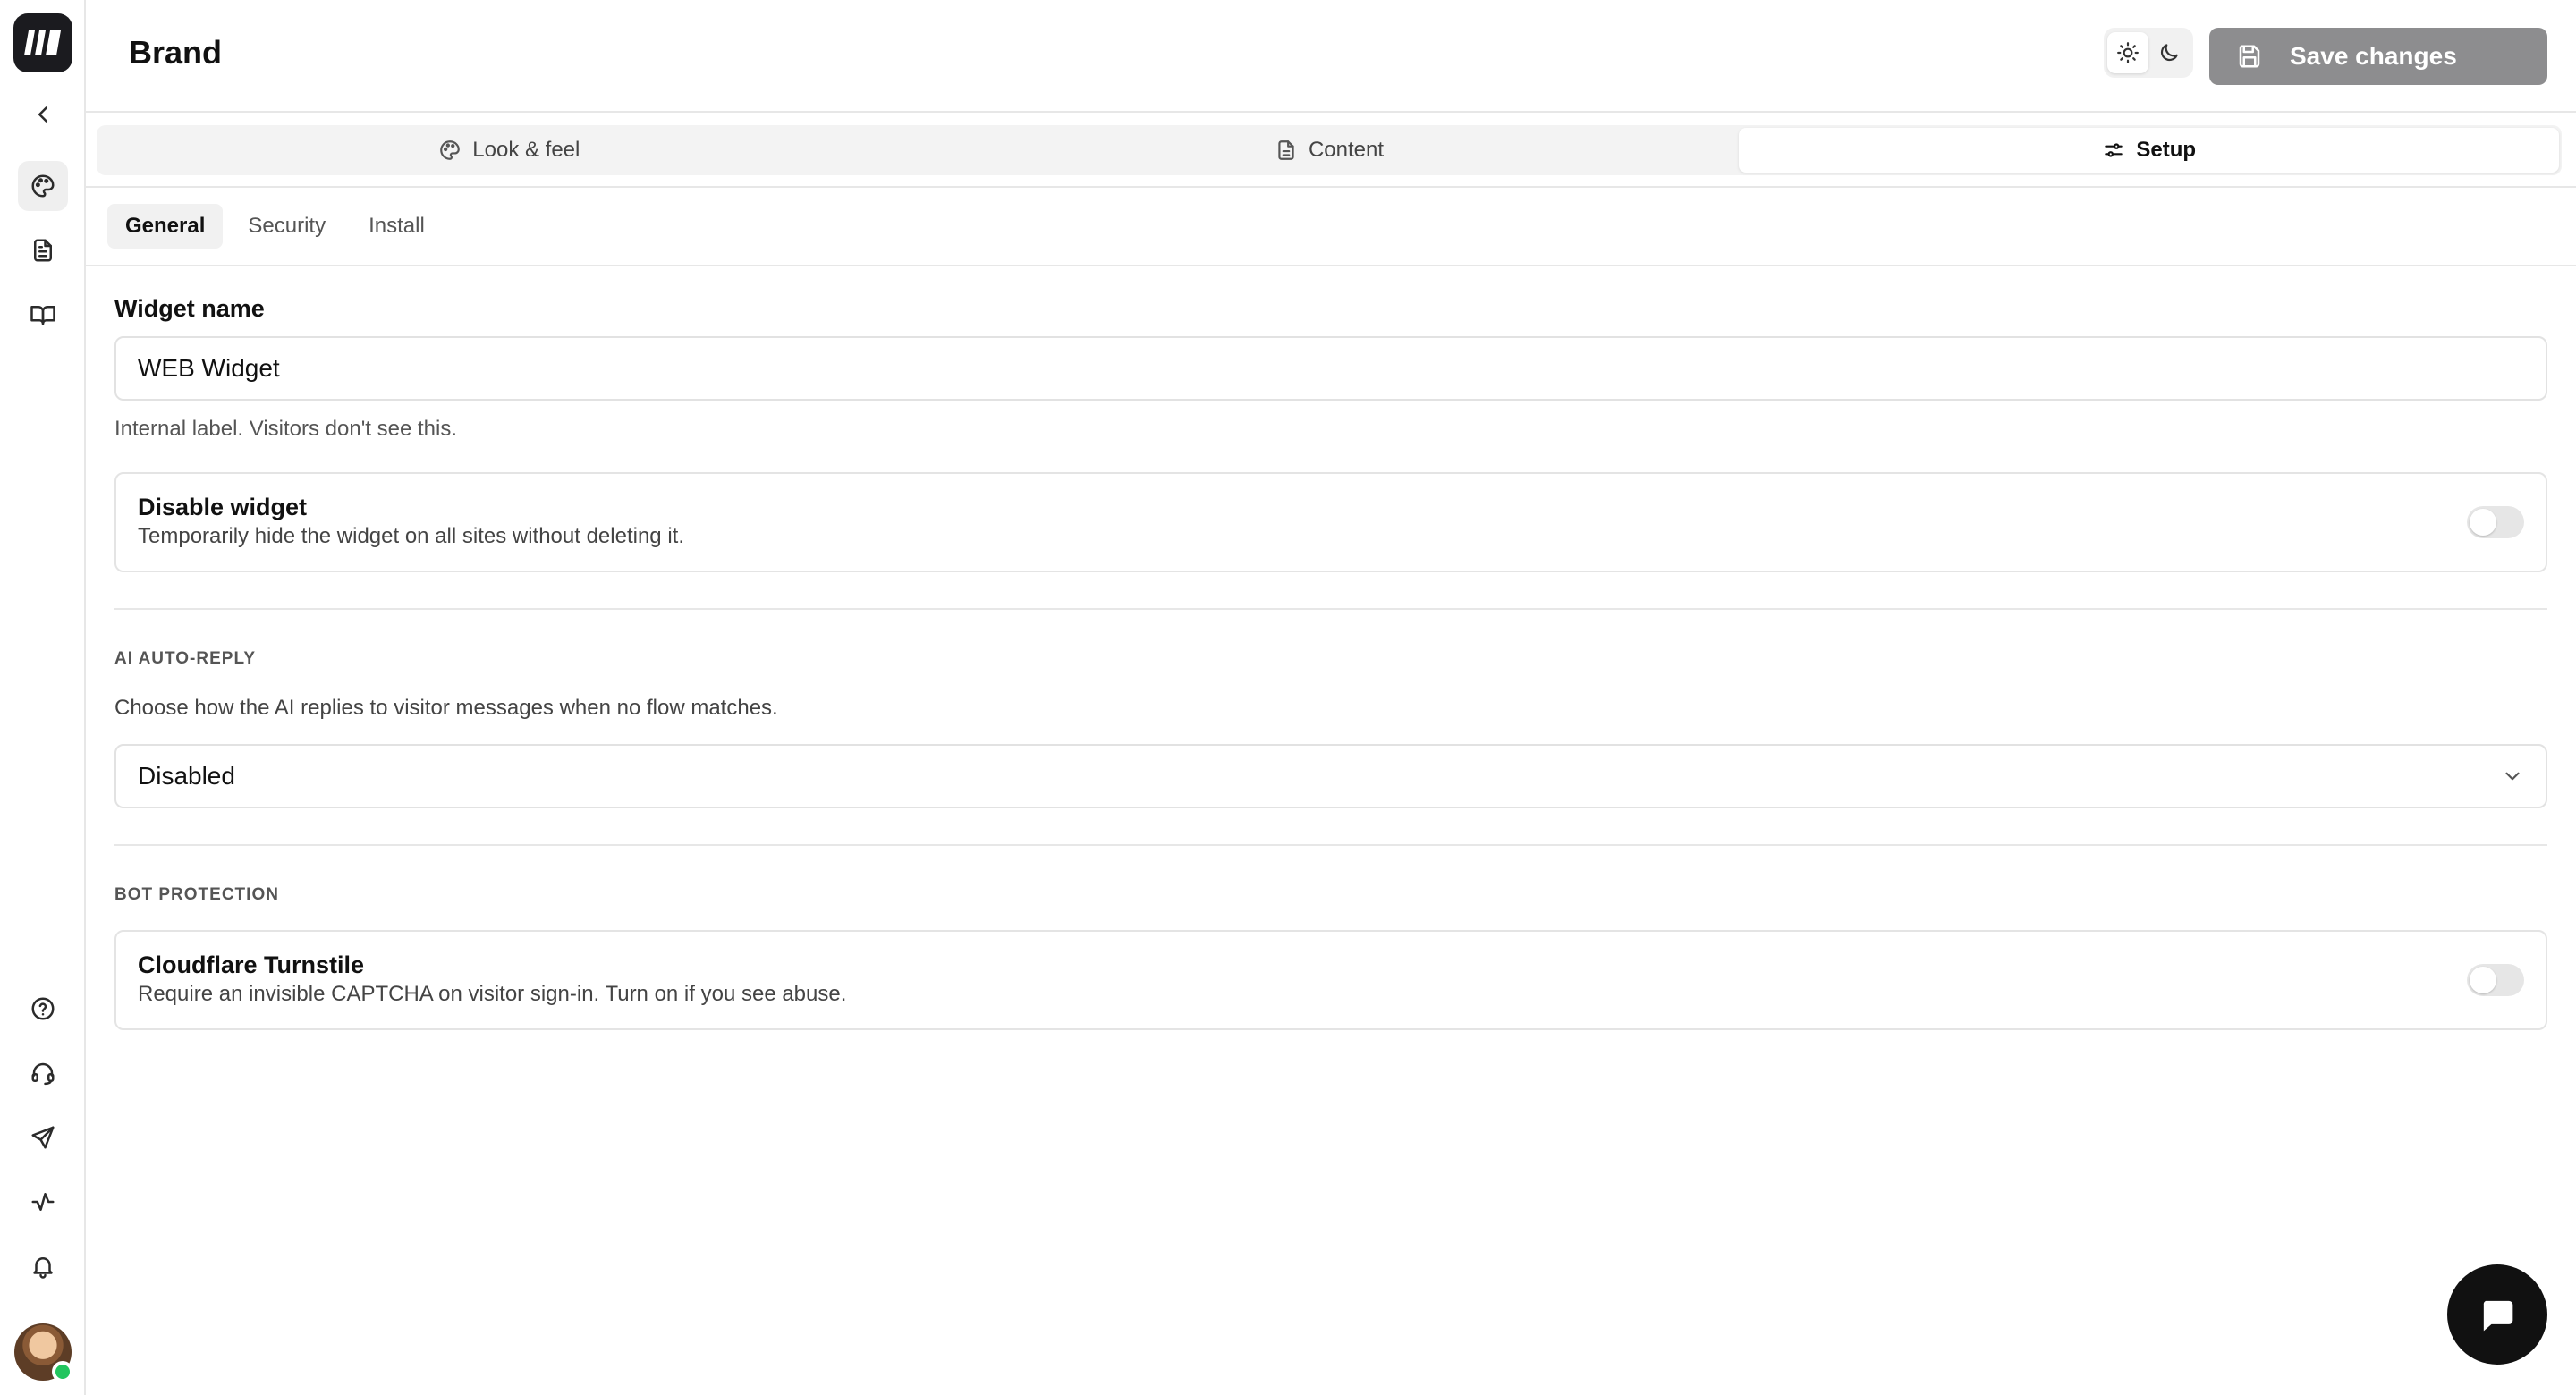 This screenshot has width=2576, height=1395. What do you see at coordinates (2166, 150) in the screenshot?
I see `tab-label: Setup` at bounding box center [2166, 150].